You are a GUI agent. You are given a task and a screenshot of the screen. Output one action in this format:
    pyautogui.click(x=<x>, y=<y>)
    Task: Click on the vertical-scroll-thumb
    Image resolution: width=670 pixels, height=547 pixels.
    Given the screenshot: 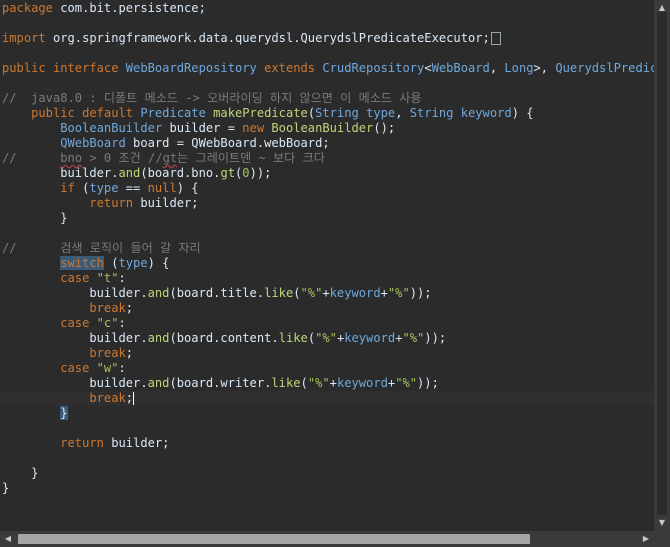 What is the action you would take?
    pyautogui.click(x=662, y=263)
    